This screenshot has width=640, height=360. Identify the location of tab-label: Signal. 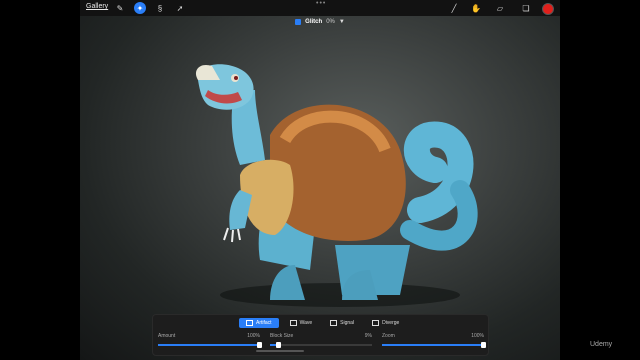
(347, 323).